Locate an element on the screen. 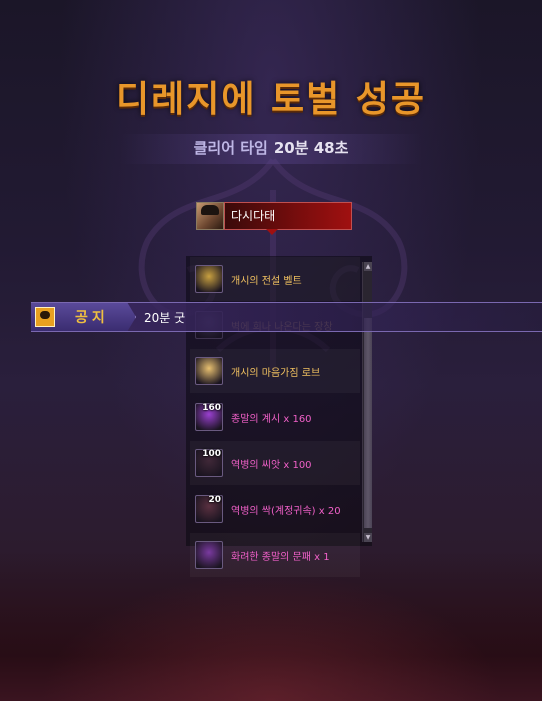 This screenshot has height=701, width=542. scroll-down-icon: ▼ is located at coordinates (368, 537).